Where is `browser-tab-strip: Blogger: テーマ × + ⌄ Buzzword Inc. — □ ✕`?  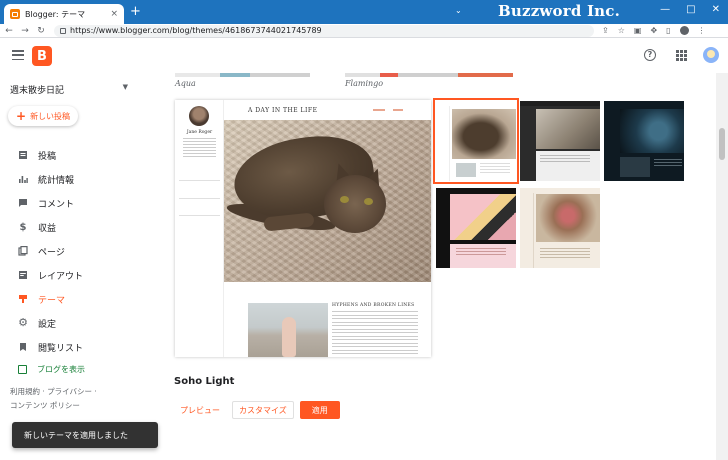 browser-tab-strip: Blogger: テーマ × + ⌄ Buzzword Inc. — □ ✕ is located at coordinates (364, 12).